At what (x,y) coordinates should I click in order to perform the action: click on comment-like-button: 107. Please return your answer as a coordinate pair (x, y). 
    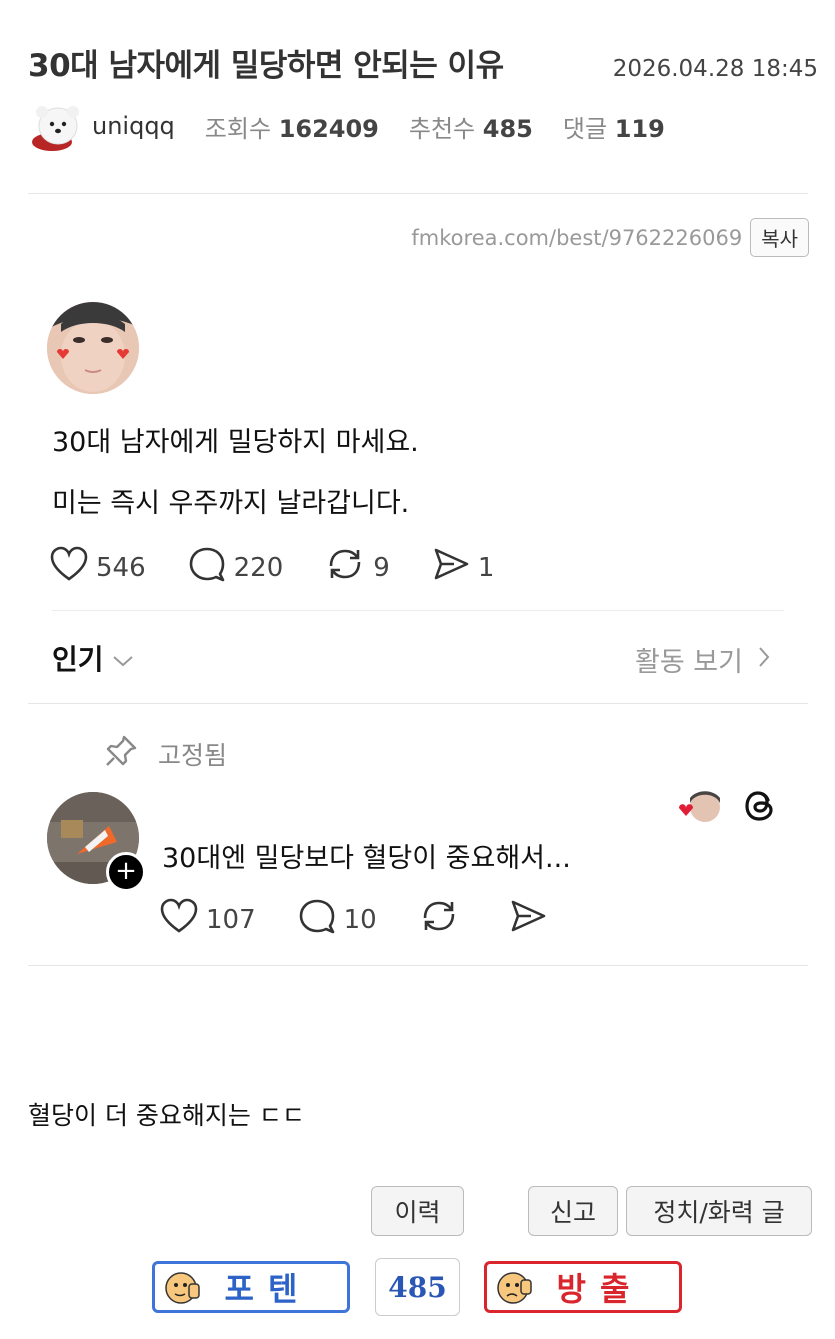
    Looking at the image, I should click on (208, 919).